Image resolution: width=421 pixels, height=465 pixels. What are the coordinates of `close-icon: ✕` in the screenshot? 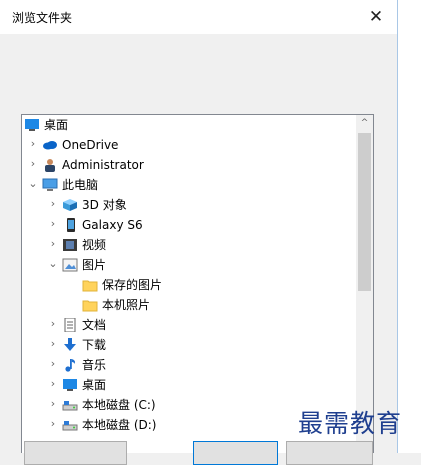 It's located at (376, 17).